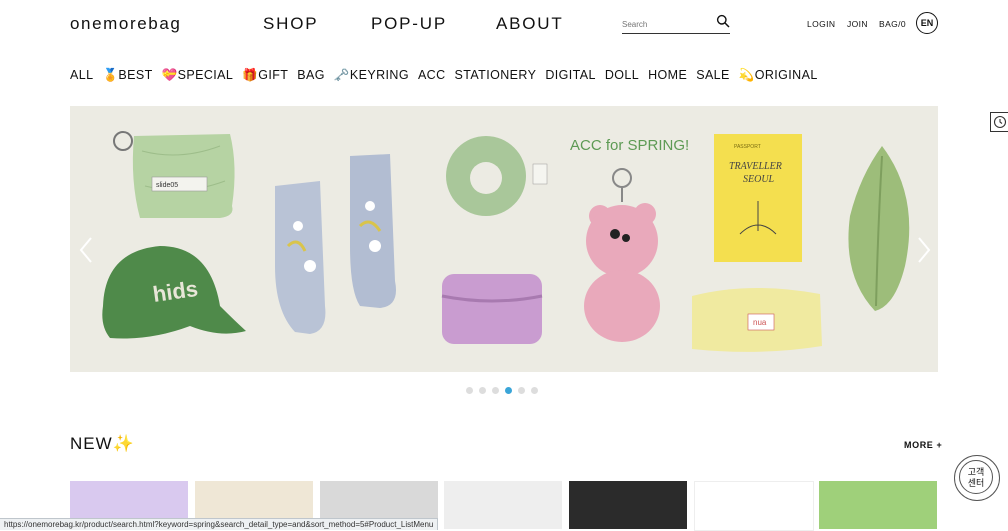  Describe the element at coordinates (857, 24) in the screenshot. I see `join-link: JOIN` at that location.